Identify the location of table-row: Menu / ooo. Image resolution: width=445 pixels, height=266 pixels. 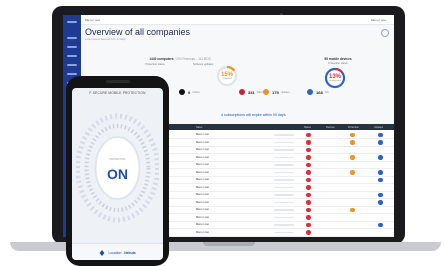
(278, 233).